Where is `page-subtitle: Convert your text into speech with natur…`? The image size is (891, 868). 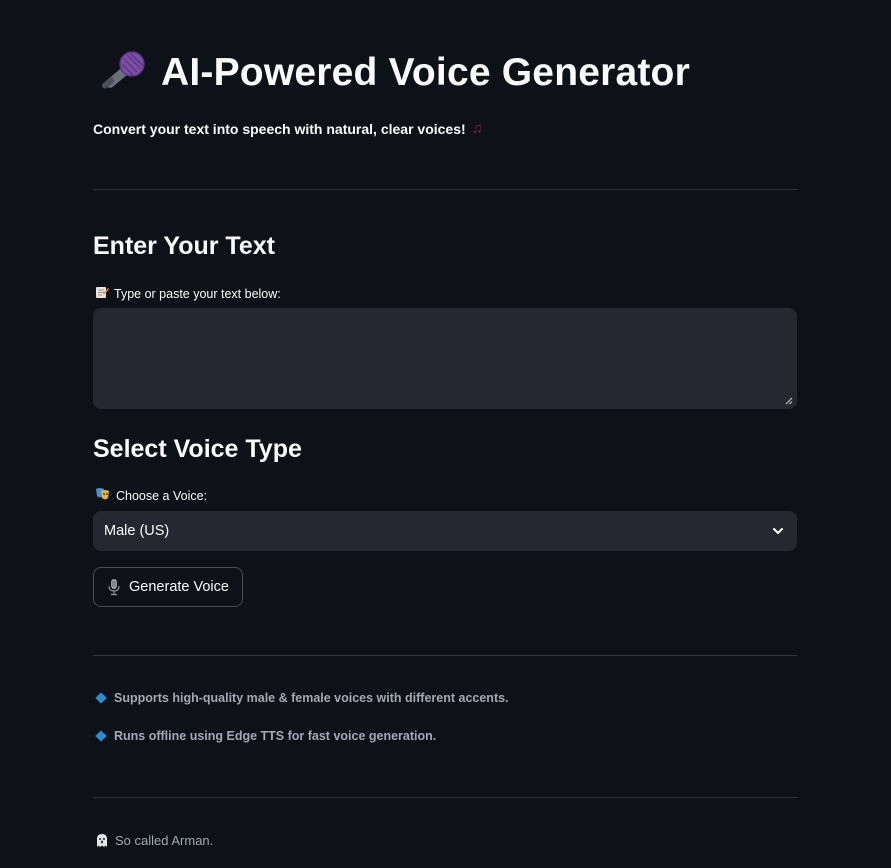 page-subtitle: Convert your text into speech with natur… is located at coordinates (288, 128).